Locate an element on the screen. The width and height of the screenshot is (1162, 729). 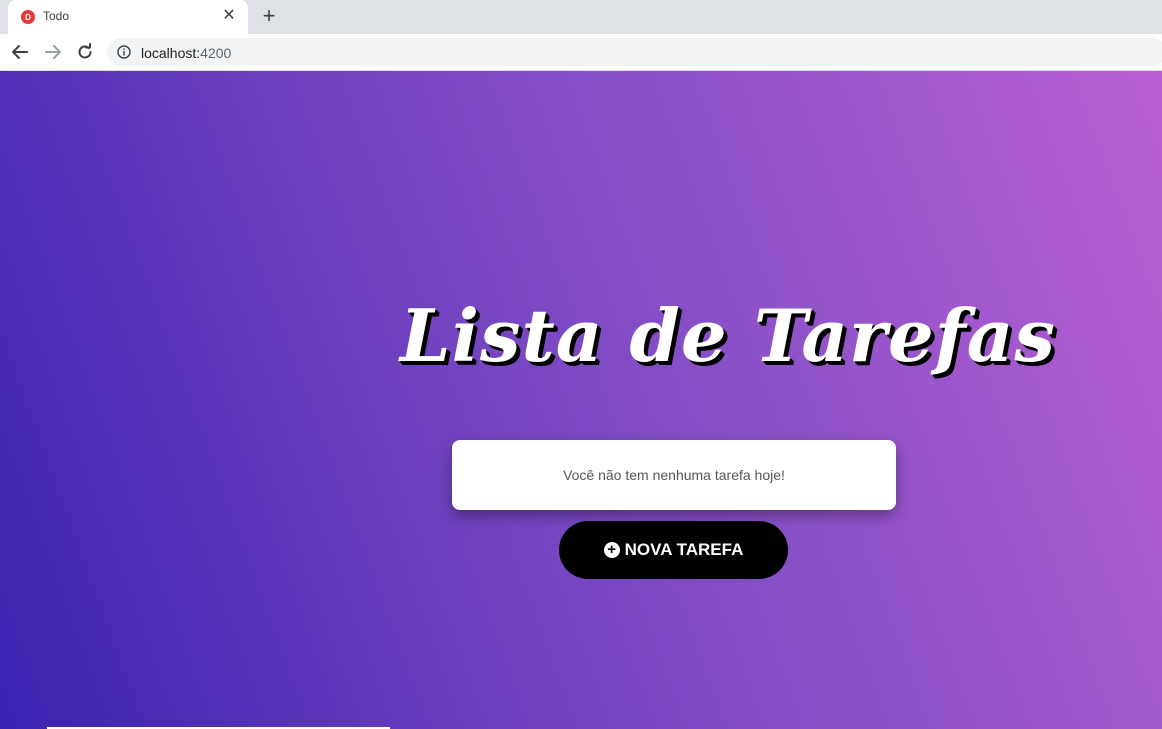
forward-button is located at coordinates (53, 52).